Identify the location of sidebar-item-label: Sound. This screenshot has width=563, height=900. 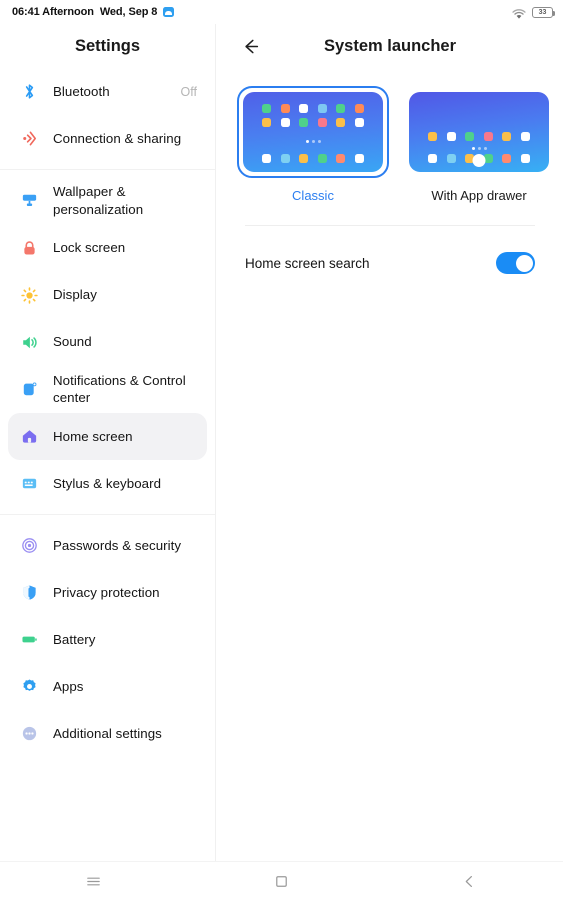
(72, 342).